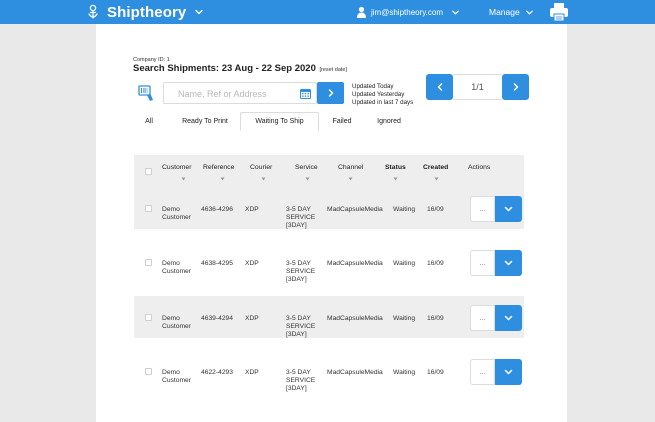 The height and width of the screenshot is (422, 655). What do you see at coordinates (559, 12) in the screenshot?
I see `printer-icon` at bounding box center [559, 12].